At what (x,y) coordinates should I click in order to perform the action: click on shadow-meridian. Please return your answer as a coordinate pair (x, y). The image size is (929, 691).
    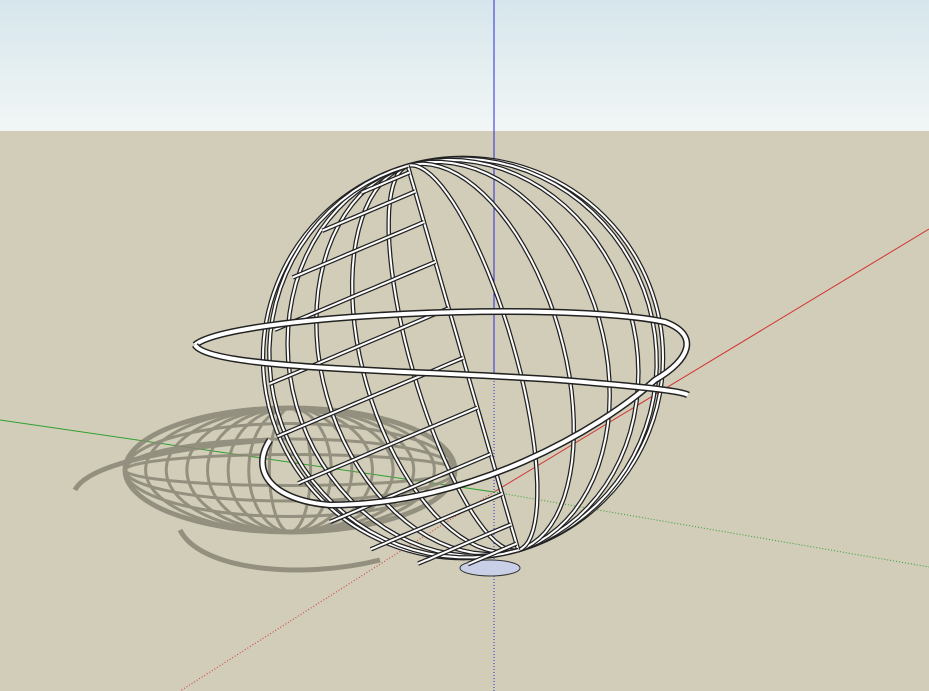
    Looking at the image, I should click on (290, 470).